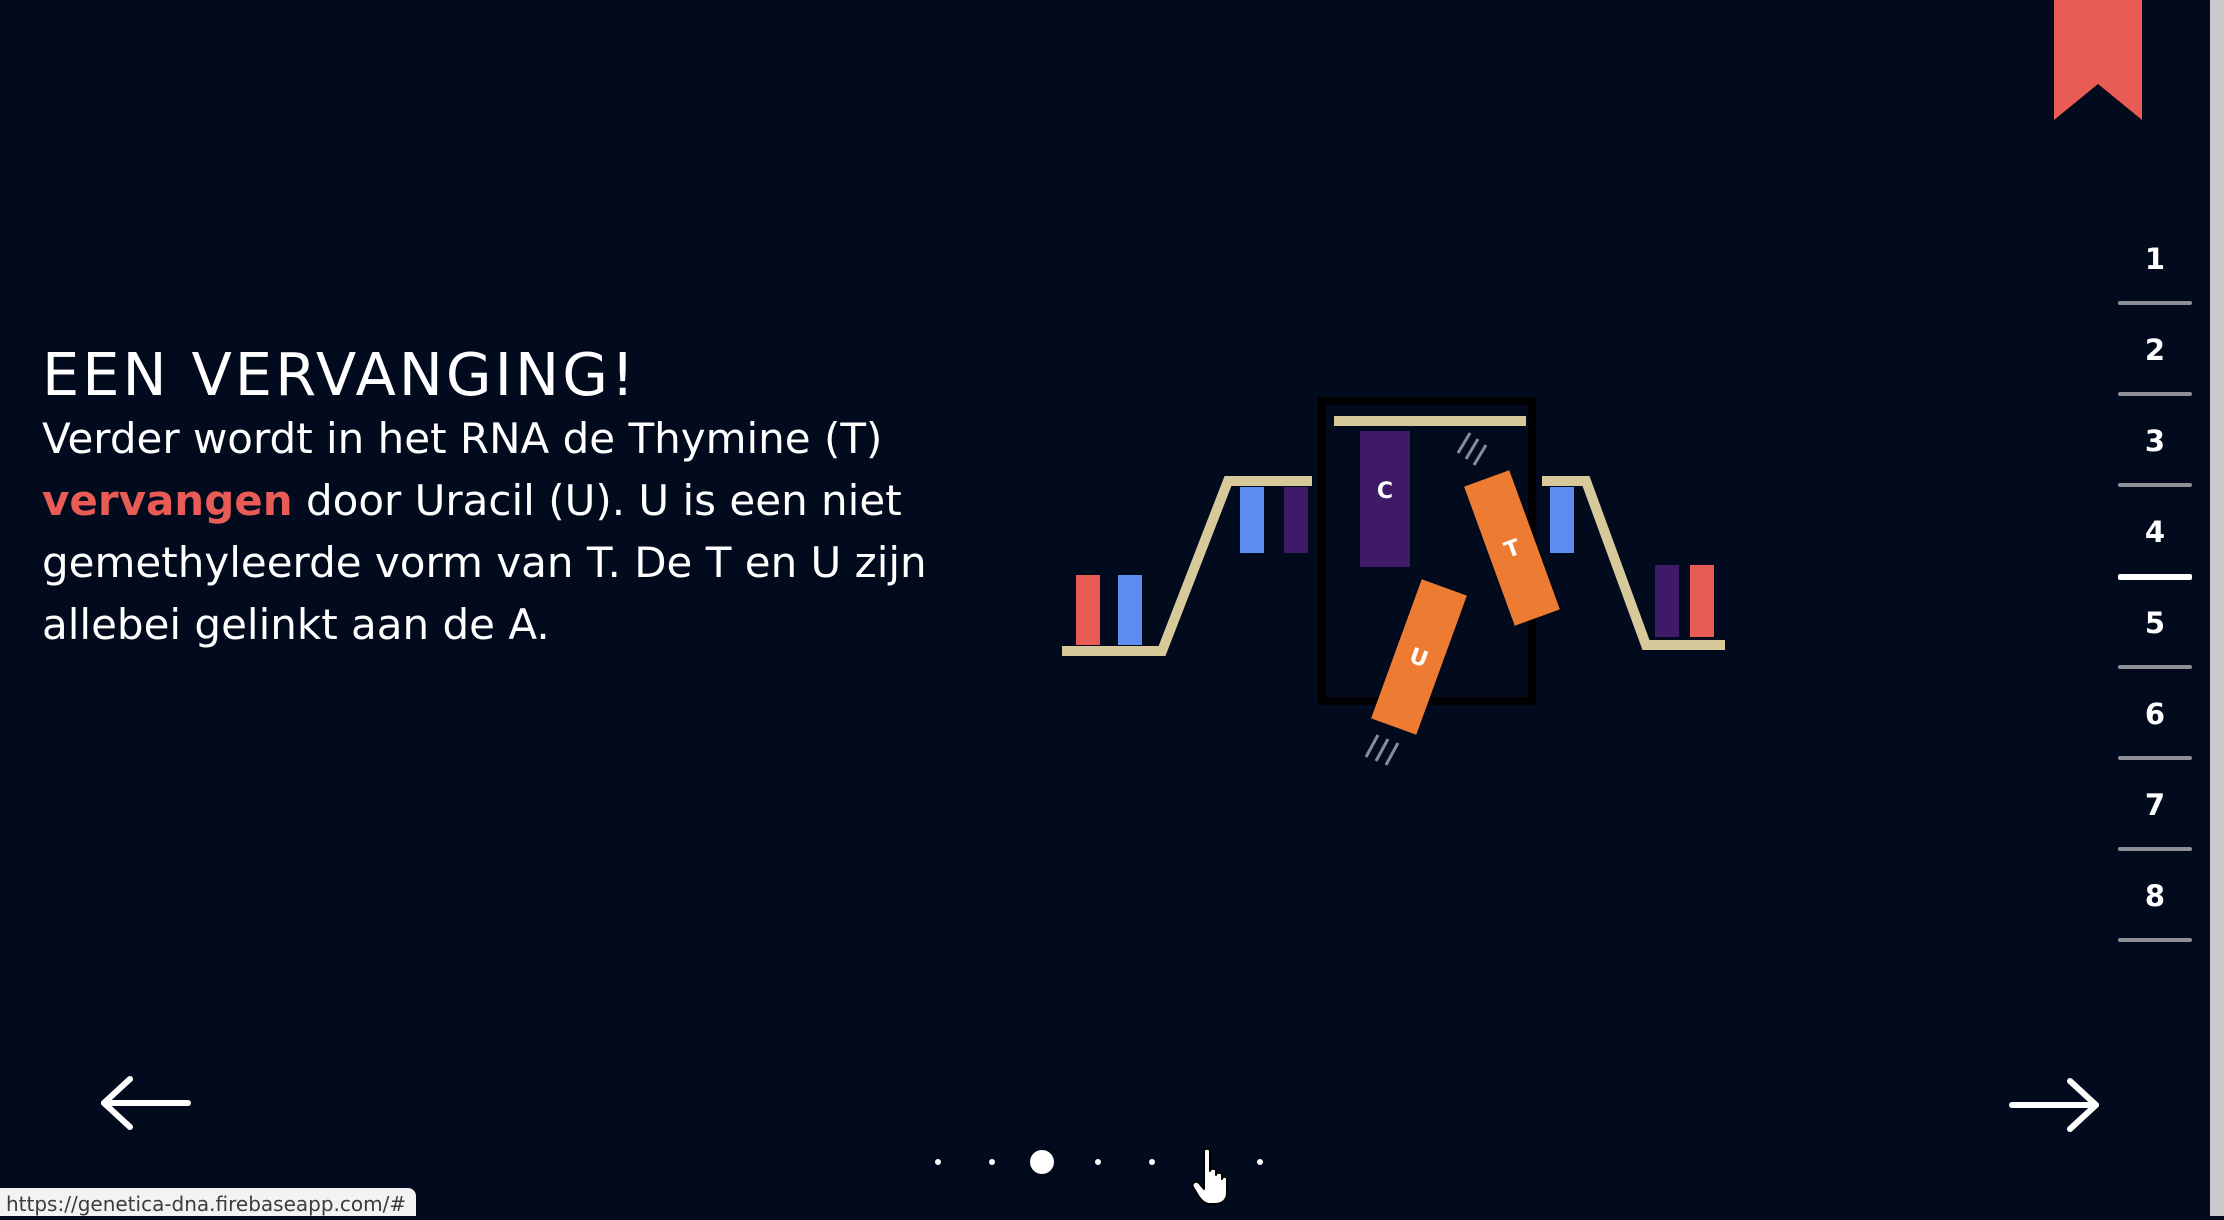 The width and height of the screenshot is (2224, 1220). I want to click on side-nav-number: 3, so click(2155, 441).